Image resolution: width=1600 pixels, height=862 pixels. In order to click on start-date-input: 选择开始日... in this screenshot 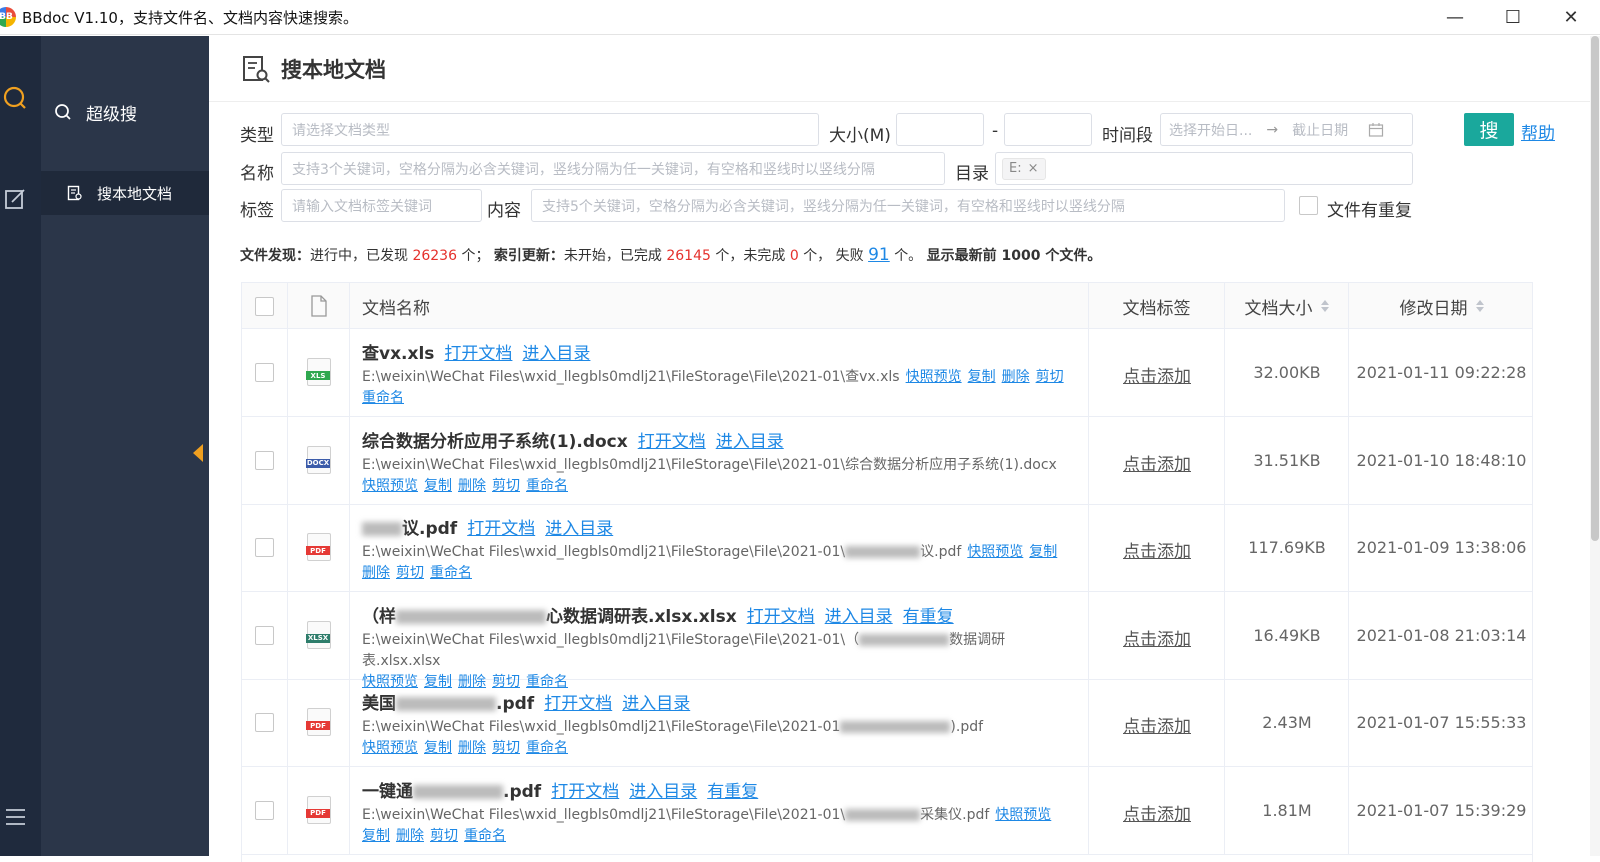, I will do `click(1210, 130)`.